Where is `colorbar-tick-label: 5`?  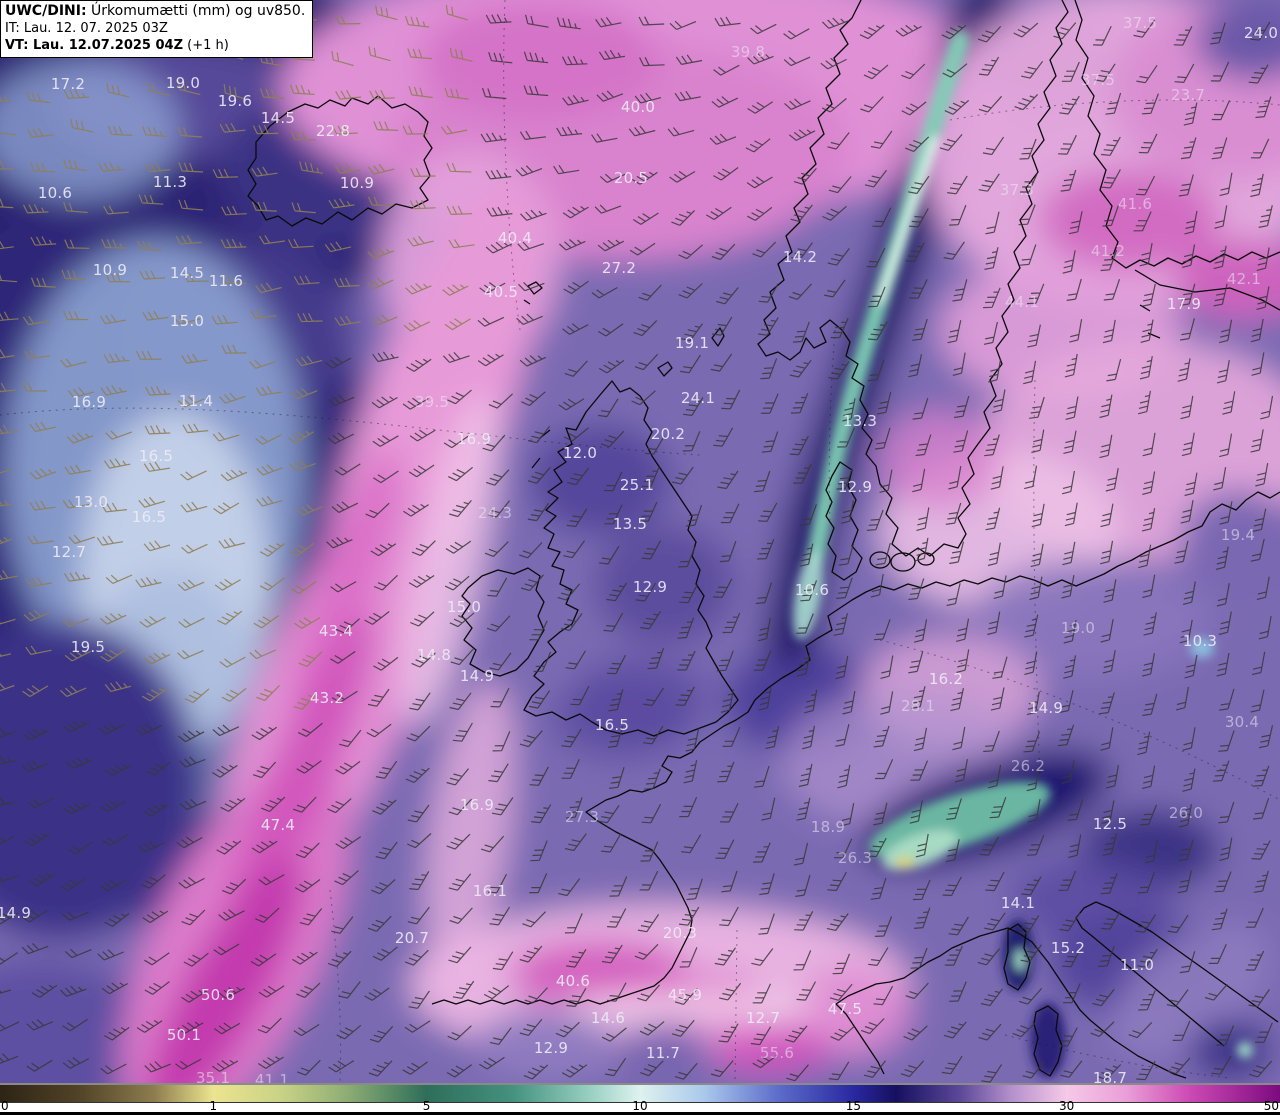 colorbar-tick-label: 5 is located at coordinates (426, 1106).